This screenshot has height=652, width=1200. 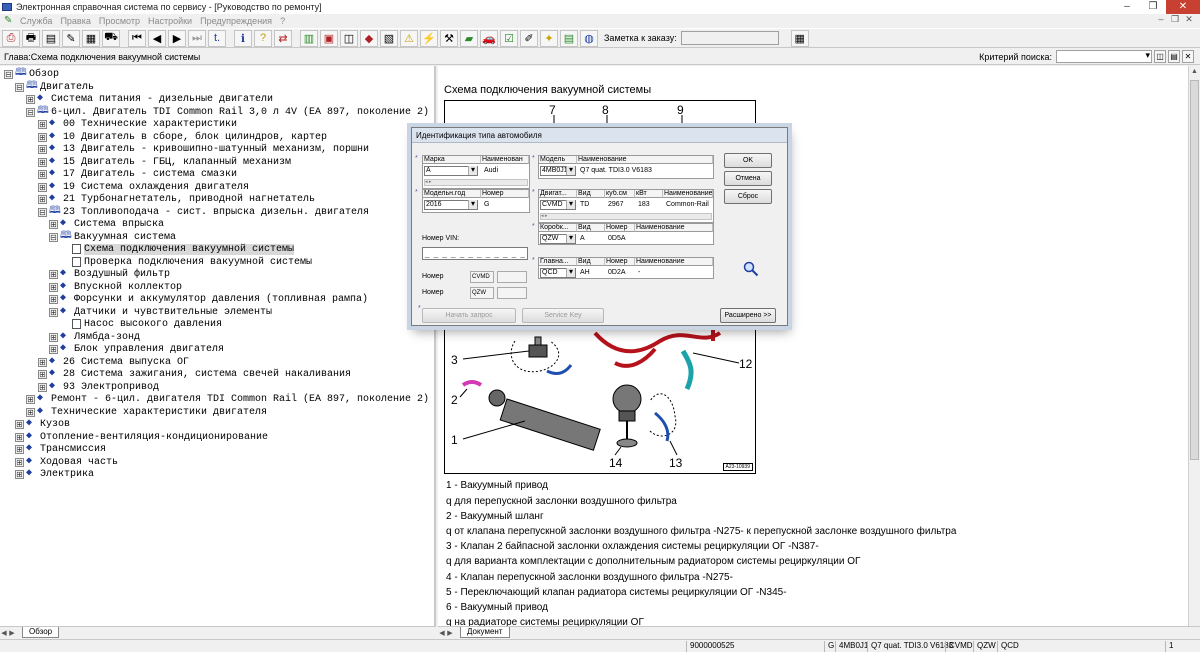 I want to click on tree-node: ⊞ ◆ Впускной коллектор, so click(x=115, y=287).